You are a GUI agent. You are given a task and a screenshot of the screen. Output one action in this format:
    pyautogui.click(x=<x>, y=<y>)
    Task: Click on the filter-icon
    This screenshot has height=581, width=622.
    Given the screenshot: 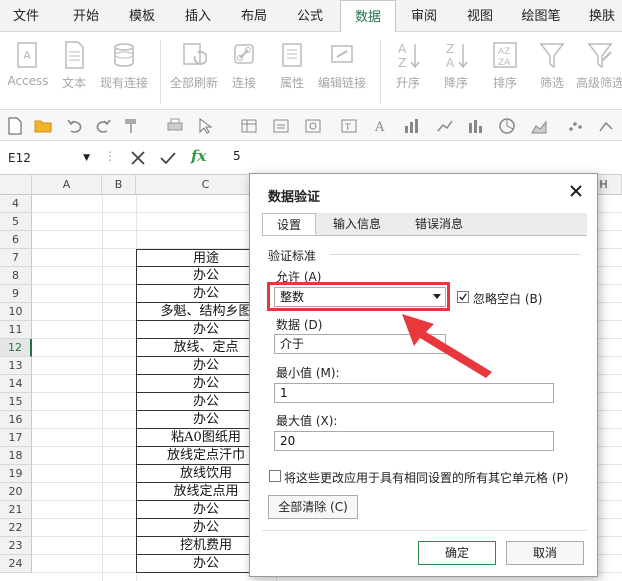 What is the action you would take?
    pyautogui.click(x=552, y=56)
    